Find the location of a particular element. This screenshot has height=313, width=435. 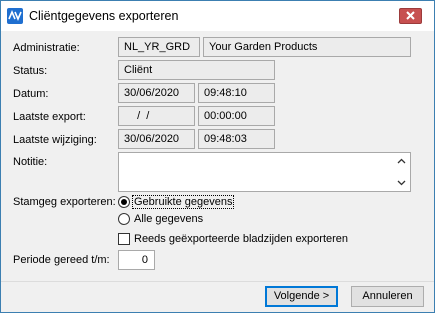

datum-label: Datum: is located at coordinates (31, 94).